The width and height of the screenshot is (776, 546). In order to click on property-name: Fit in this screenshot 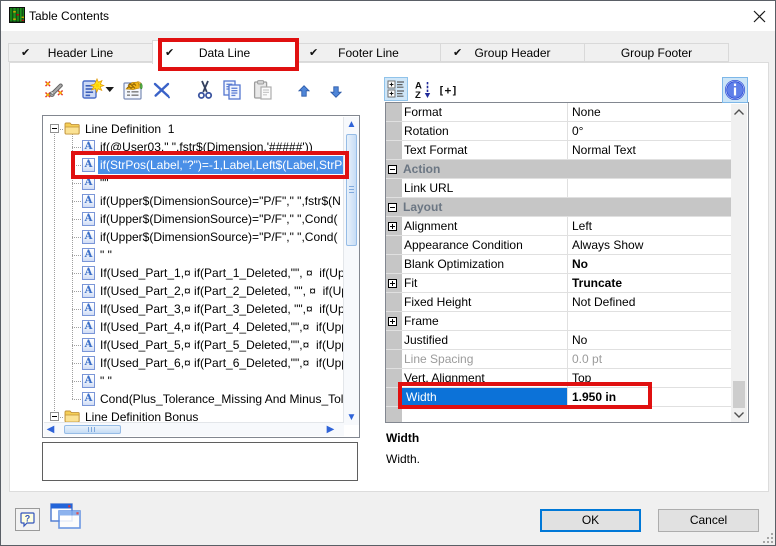, I will do `click(411, 283)`.